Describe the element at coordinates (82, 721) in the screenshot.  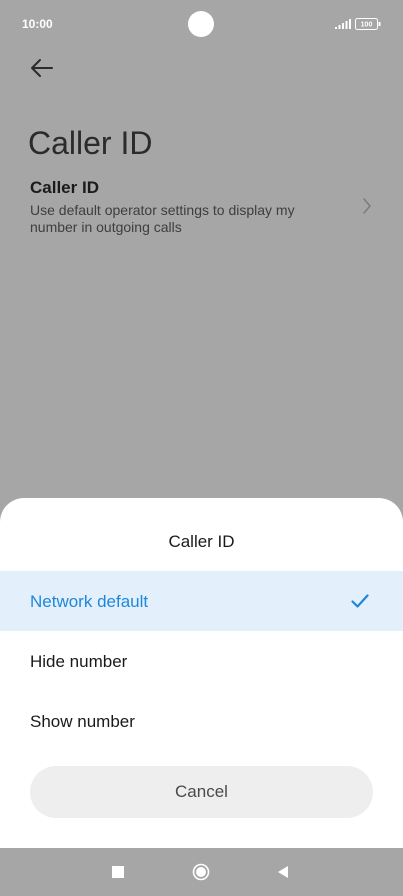
I see `option-label: Show number` at that location.